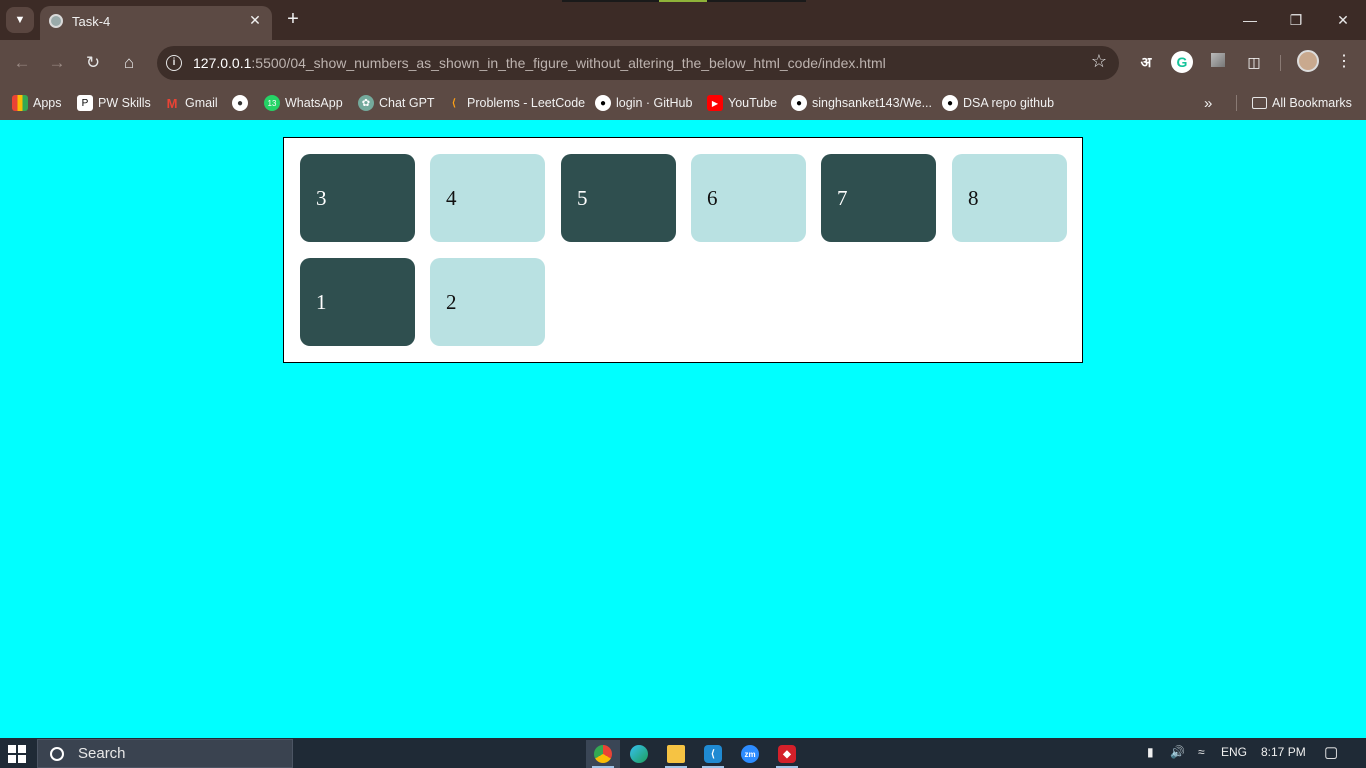 Image resolution: width=1366 pixels, height=768 pixels. What do you see at coordinates (366, 103) in the screenshot?
I see `chatgpt-icon: ✿` at bounding box center [366, 103].